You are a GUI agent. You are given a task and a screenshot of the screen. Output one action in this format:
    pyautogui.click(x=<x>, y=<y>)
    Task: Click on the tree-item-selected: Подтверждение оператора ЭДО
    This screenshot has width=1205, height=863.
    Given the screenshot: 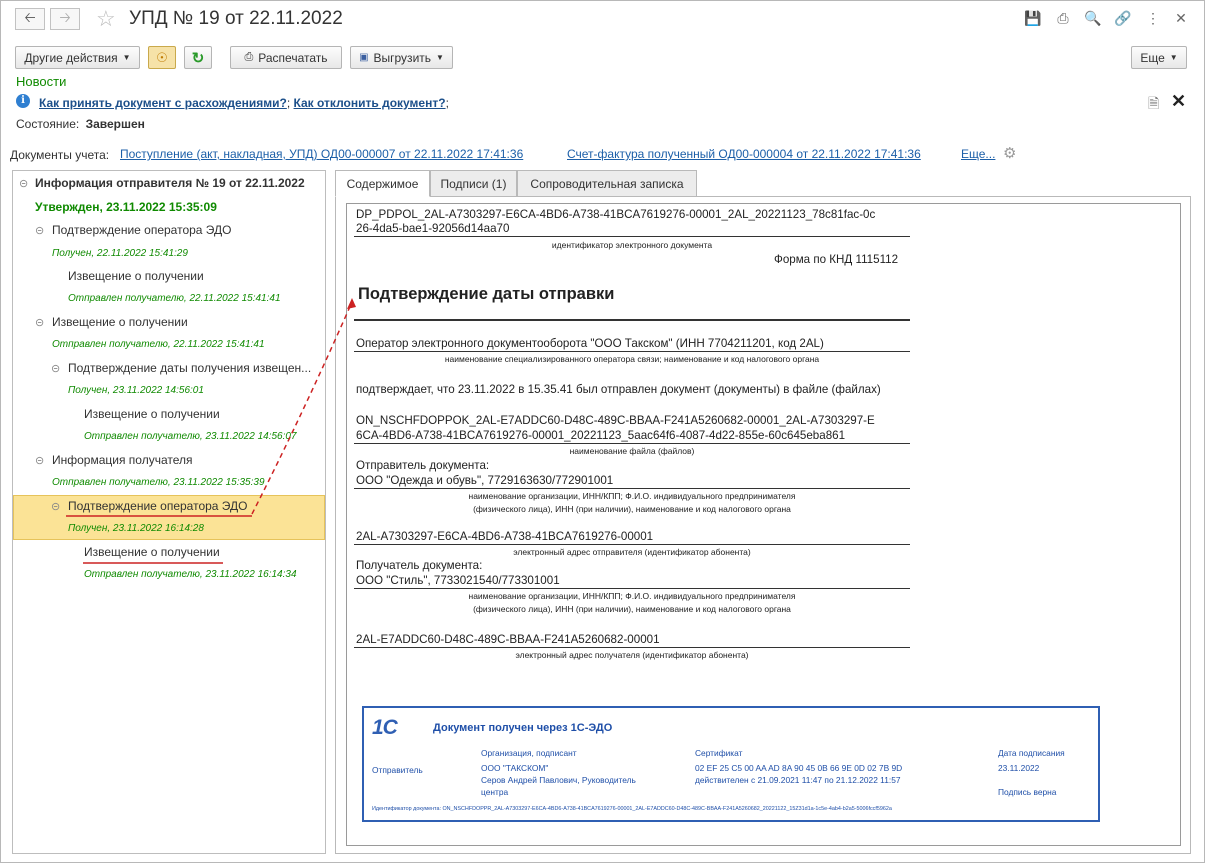 What is the action you would take?
    pyautogui.click(x=158, y=506)
    